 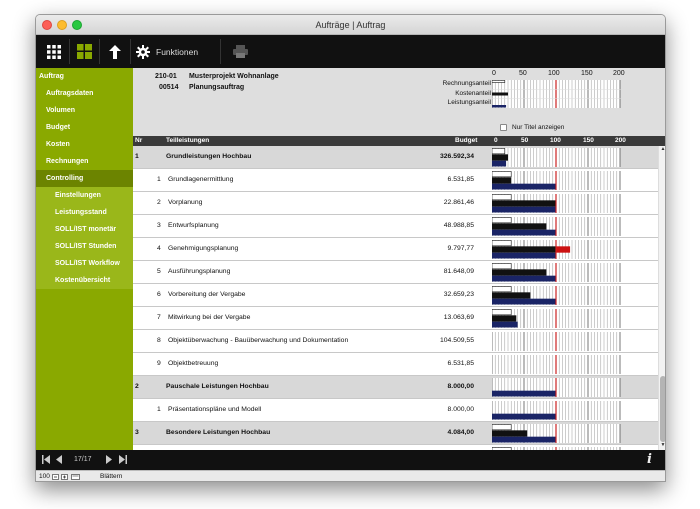 What do you see at coordinates (395, 433) in the screenshot?
I see `table-group-row: 3 Besondere Leistungen Hochbau 4.084,00` at bounding box center [395, 433].